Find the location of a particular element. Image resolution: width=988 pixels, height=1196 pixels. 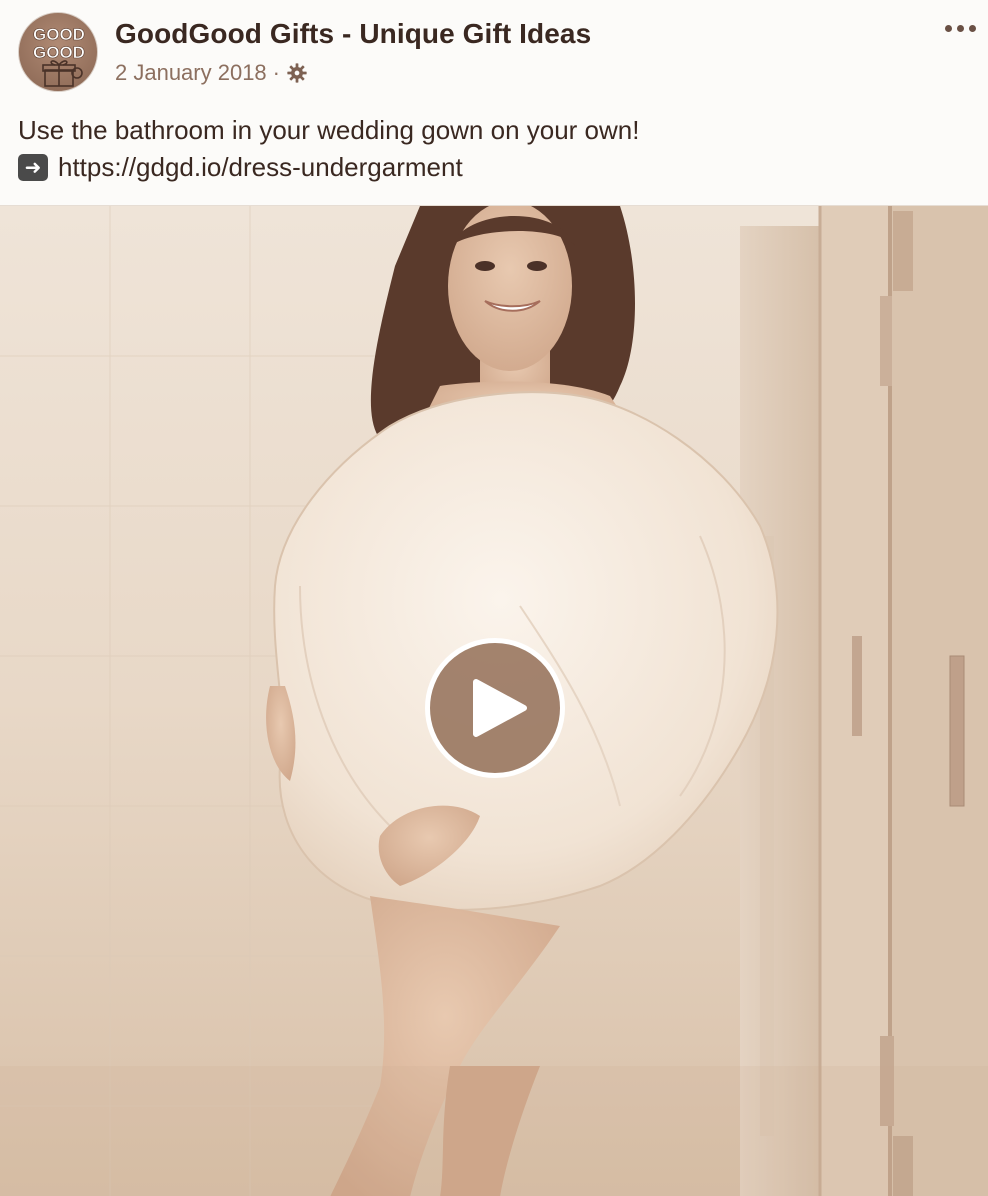

play-button is located at coordinates (495, 708).